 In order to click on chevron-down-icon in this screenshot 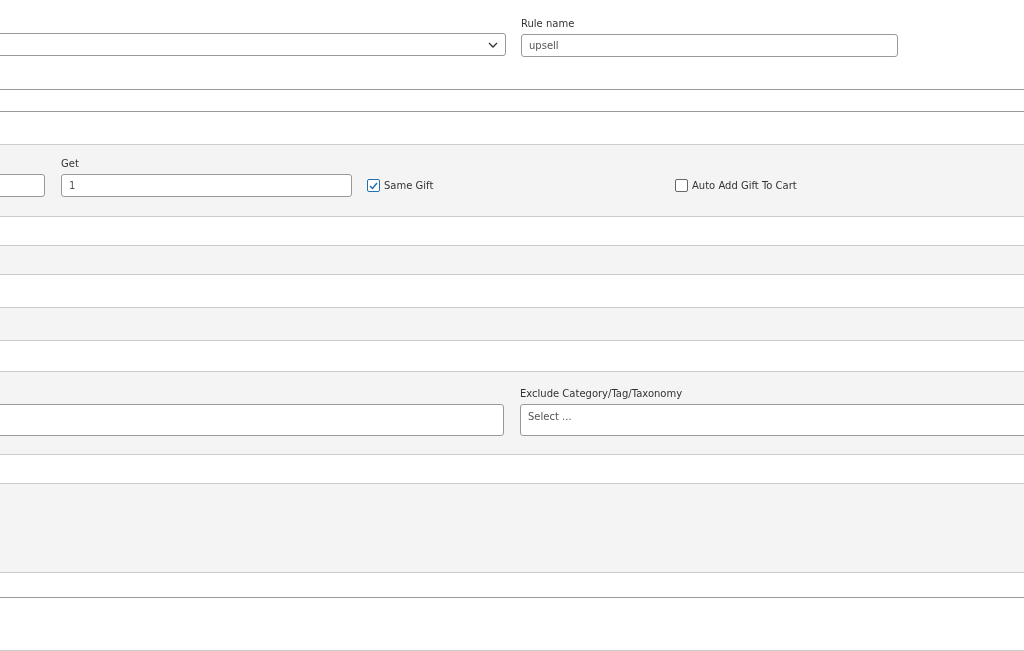, I will do `click(493, 44)`.